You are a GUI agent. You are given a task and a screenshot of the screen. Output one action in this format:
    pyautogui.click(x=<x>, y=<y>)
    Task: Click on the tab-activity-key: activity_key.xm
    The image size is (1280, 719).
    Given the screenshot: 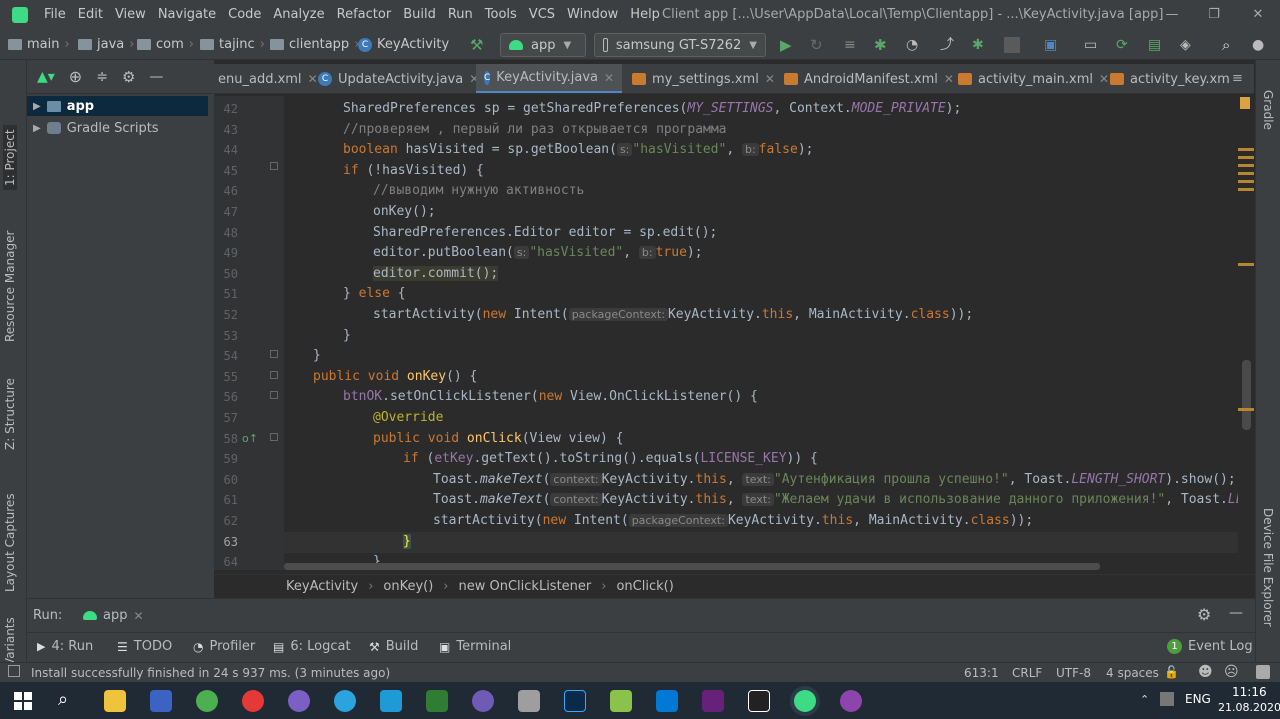 What is the action you would take?
    pyautogui.click(x=1170, y=78)
    